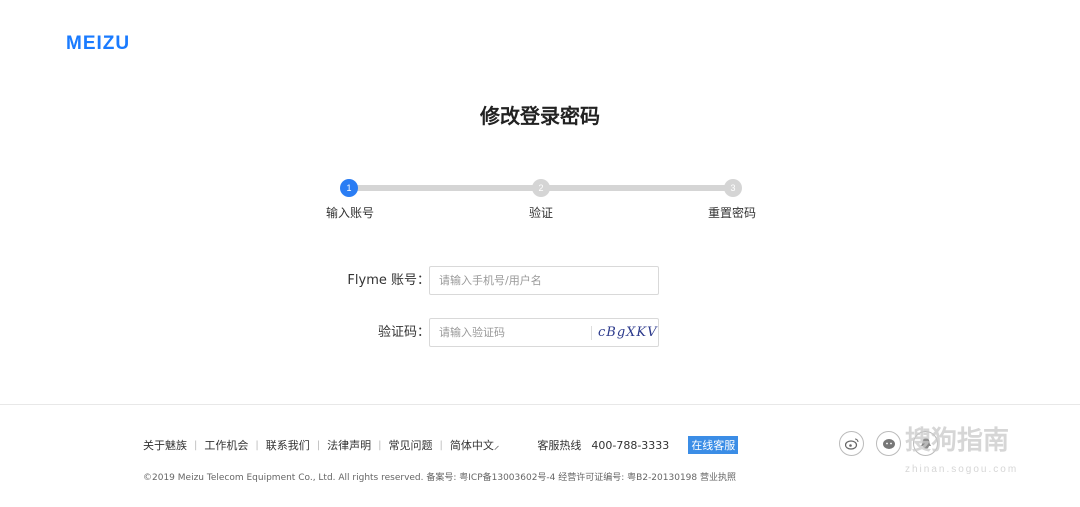  Describe the element at coordinates (627, 333) in the screenshot. I see `captcha-image: cBgXKV` at that location.